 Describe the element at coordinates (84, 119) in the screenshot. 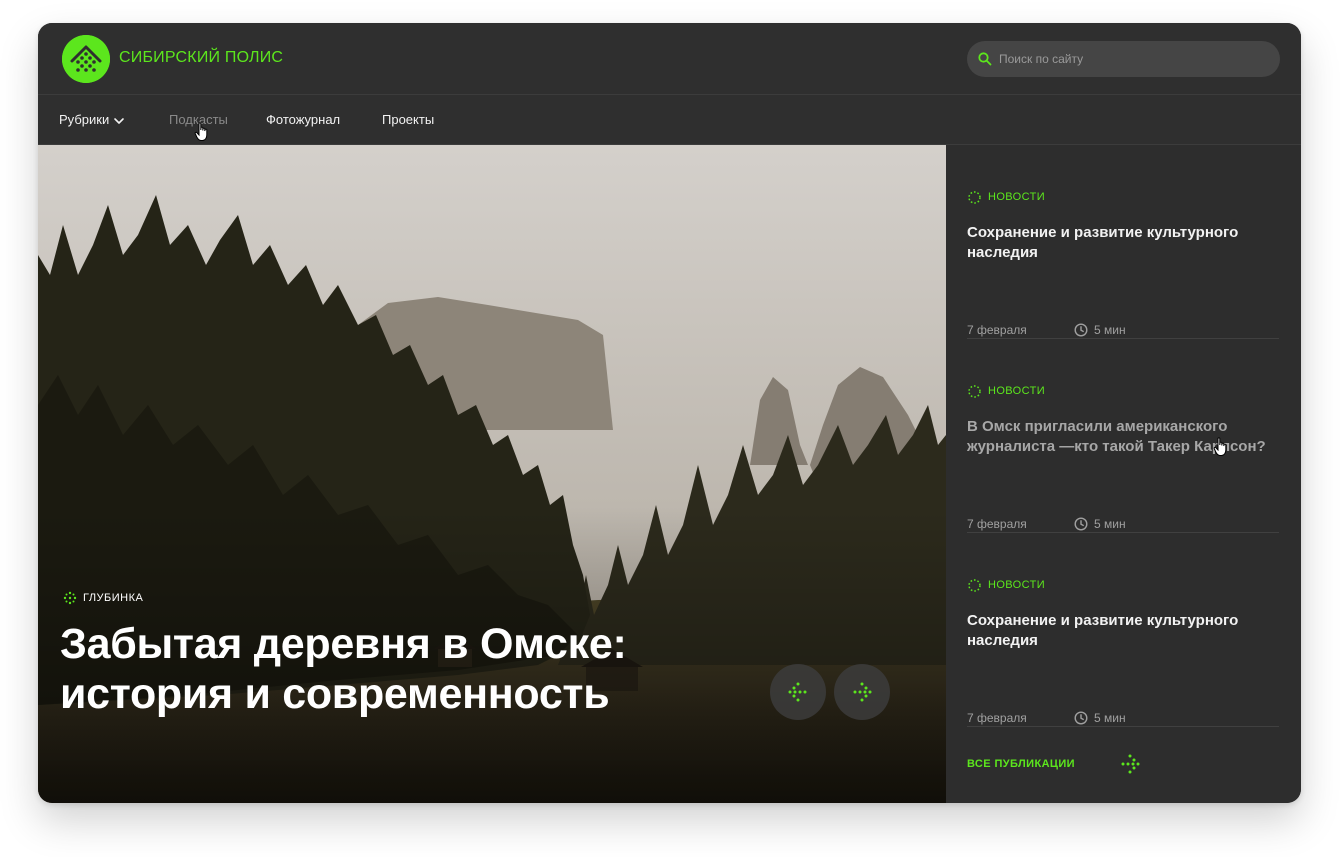

I see `nav-item-label: Рубрики` at that location.